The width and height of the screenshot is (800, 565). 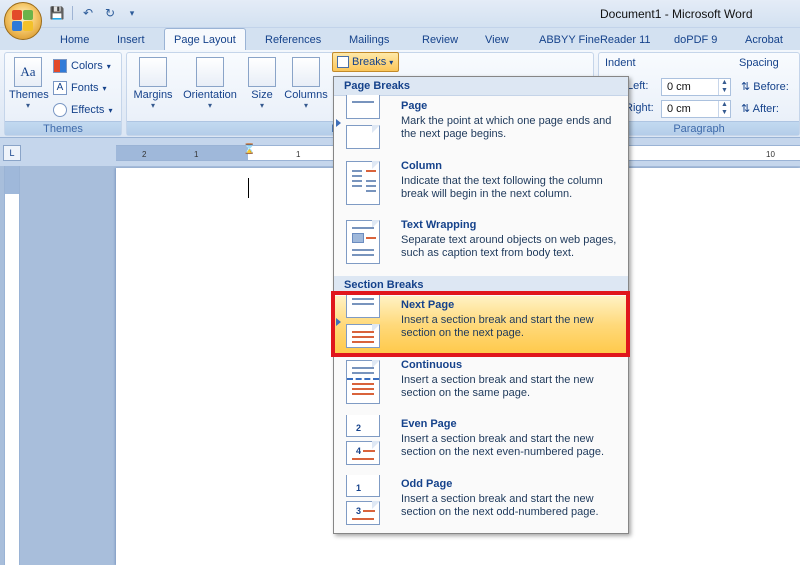 What do you see at coordinates (679, 109) in the screenshot?
I see `indent-right-value: 0 cm` at bounding box center [679, 109].